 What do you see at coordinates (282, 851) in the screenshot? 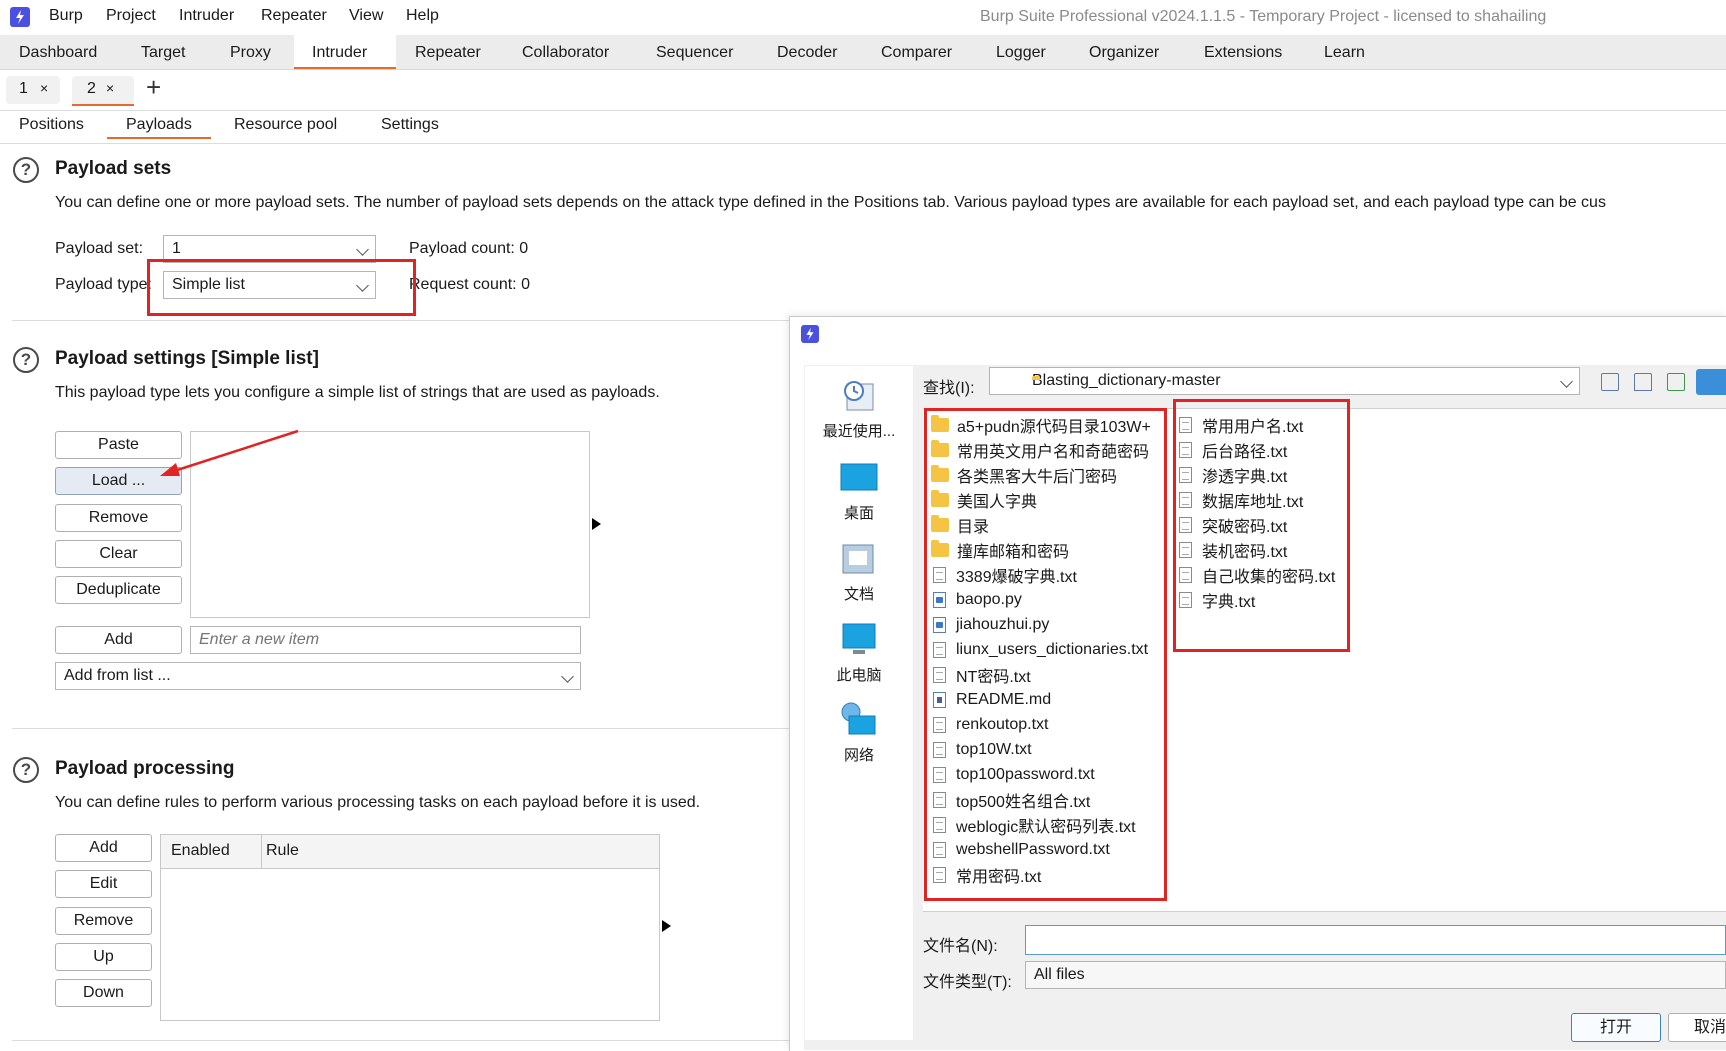
I see `column-rule: Rule` at bounding box center [282, 851].